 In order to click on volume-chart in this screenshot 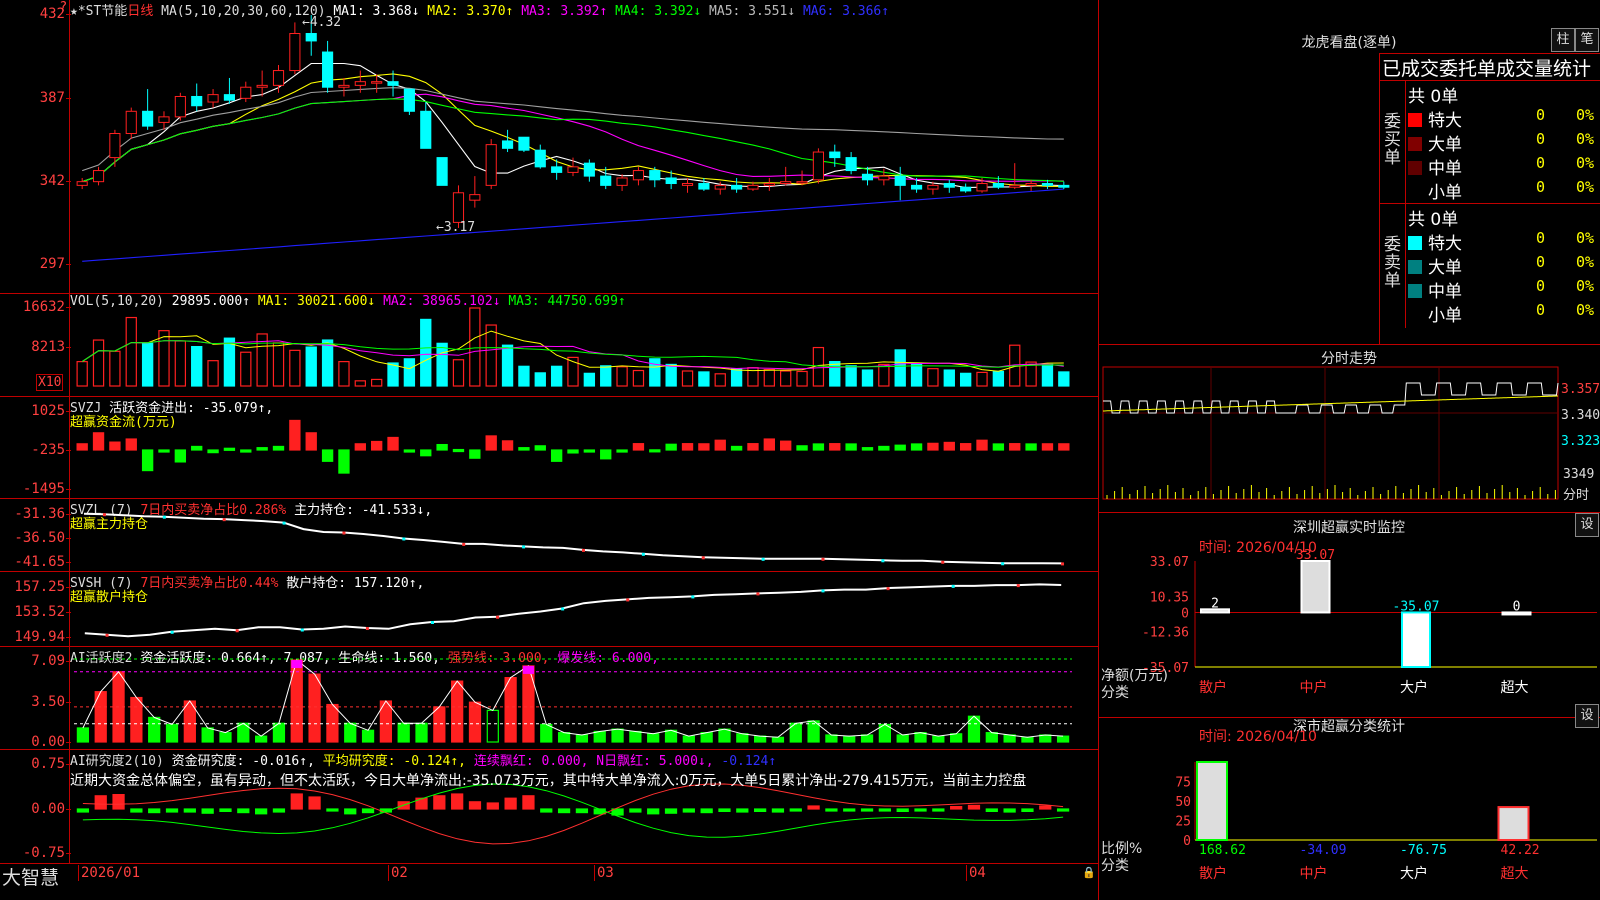, I will do `click(549, 345)`.